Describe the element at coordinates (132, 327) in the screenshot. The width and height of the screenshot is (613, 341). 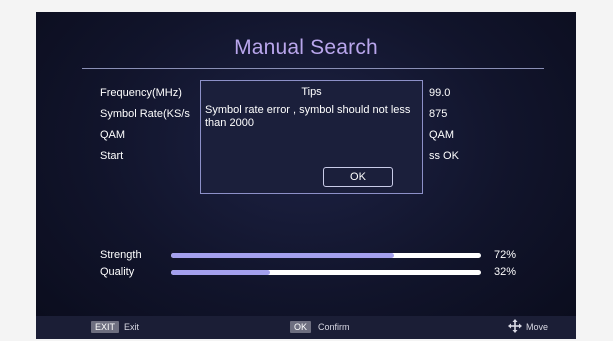
I see `exit-label: Exit` at that location.